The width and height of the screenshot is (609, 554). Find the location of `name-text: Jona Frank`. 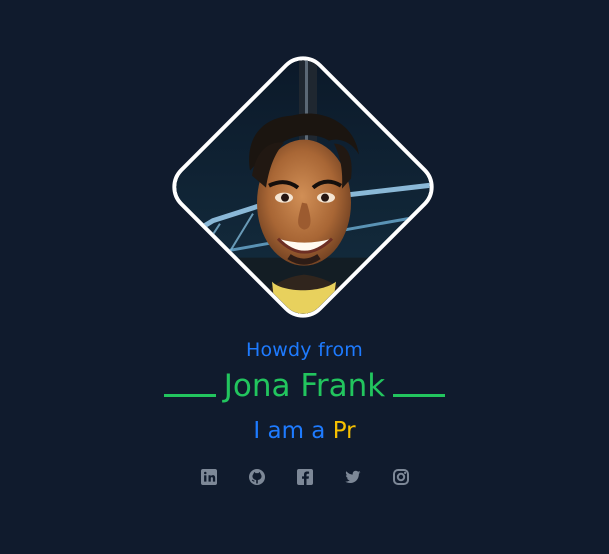

name-text: Jona Frank is located at coordinates (304, 386).